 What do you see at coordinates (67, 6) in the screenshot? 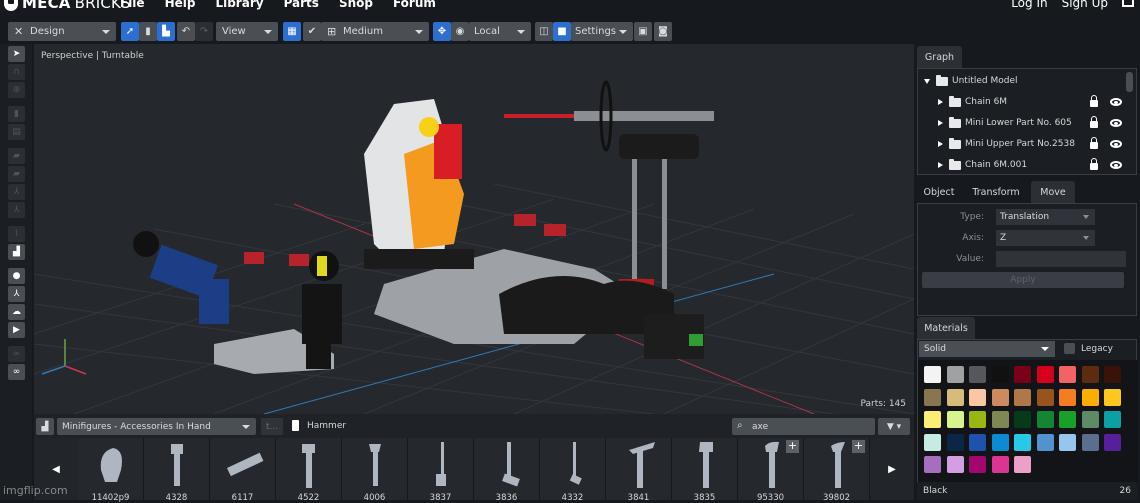
I see `brand-logo: MECABRICKS` at bounding box center [67, 6].